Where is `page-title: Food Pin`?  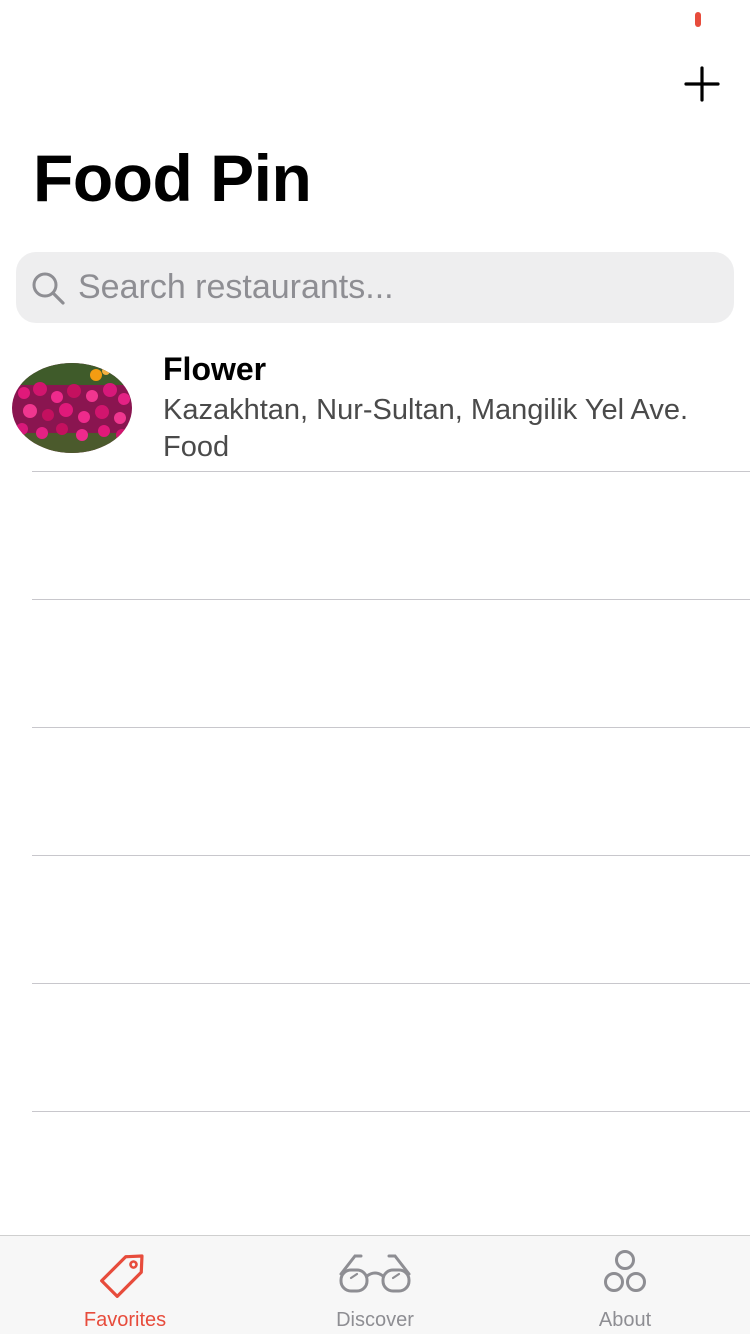 page-title: Food Pin is located at coordinates (172, 178).